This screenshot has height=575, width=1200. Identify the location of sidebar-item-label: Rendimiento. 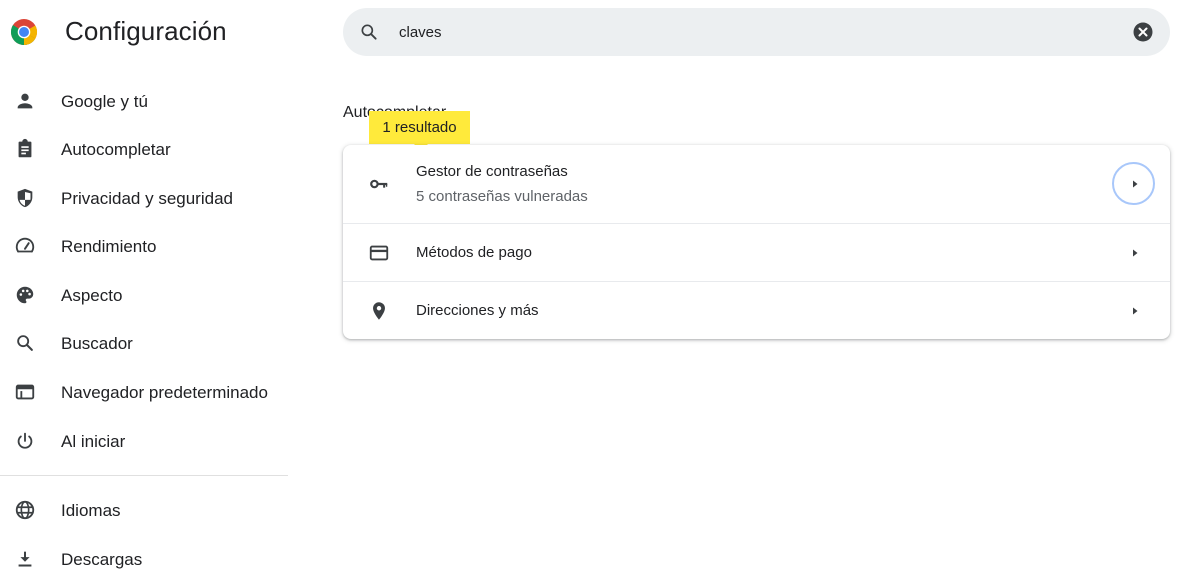
(109, 246).